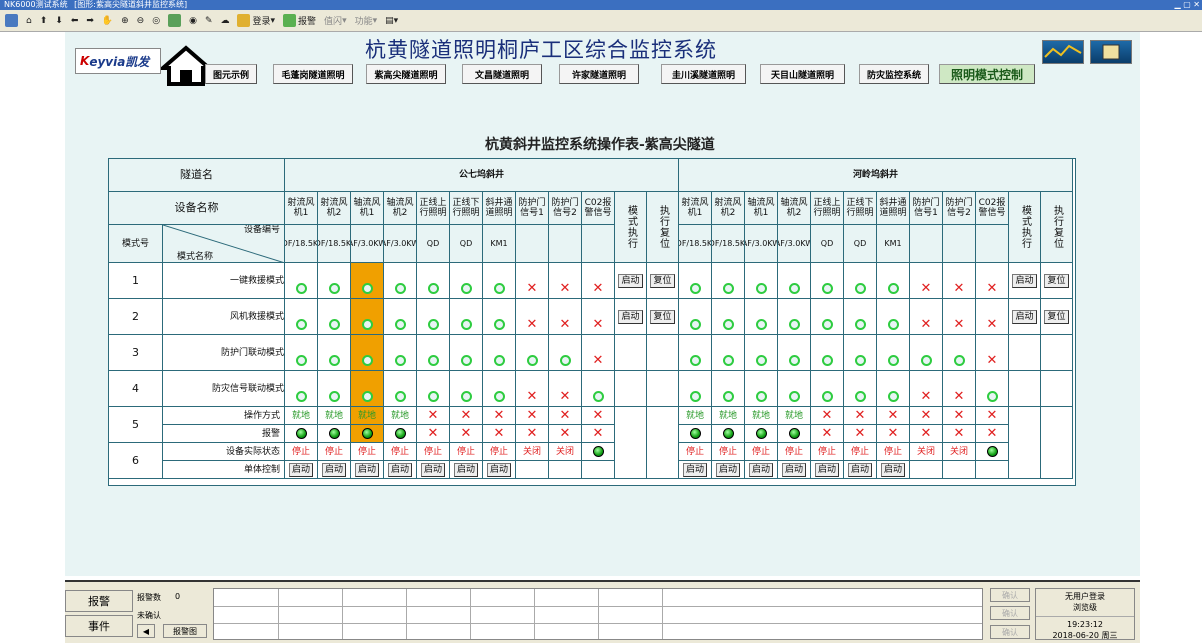 The height and width of the screenshot is (643, 1202). I want to click on alarm-button: 报警, so click(299, 21).